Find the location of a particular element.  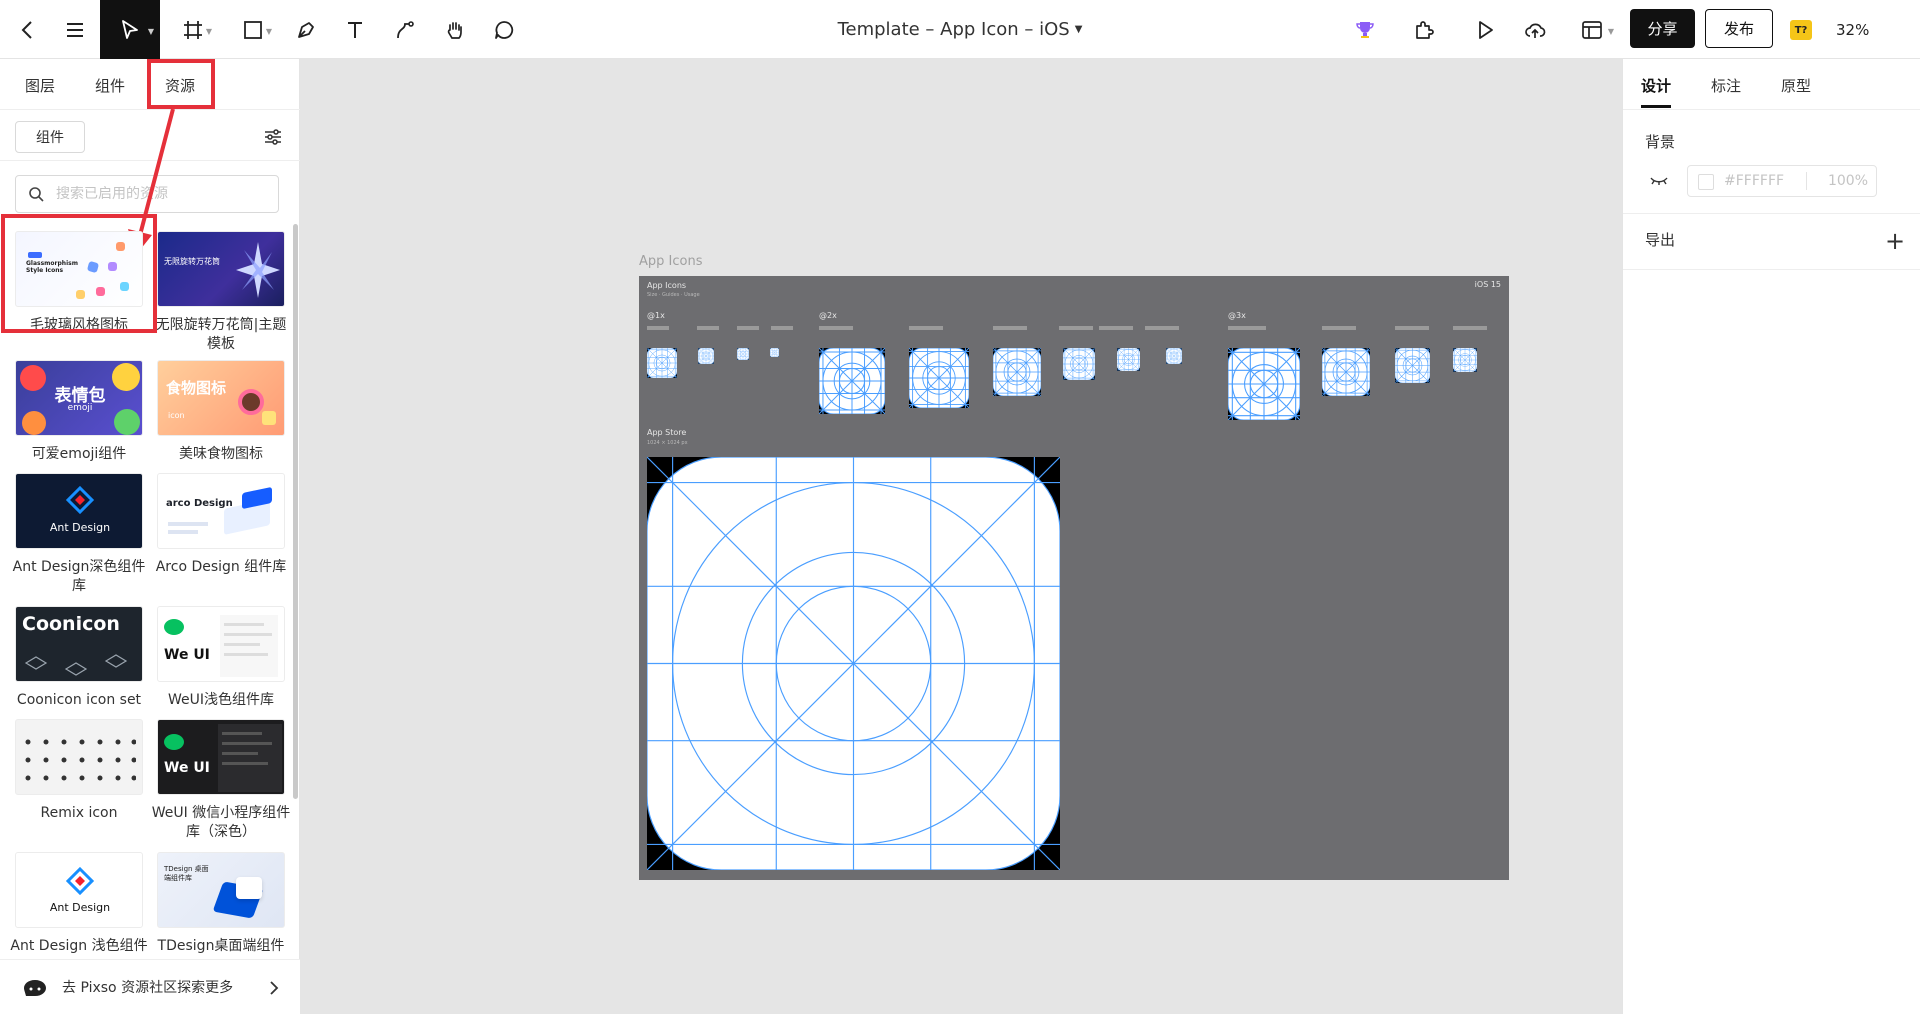

chevron-left-icon is located at coordinates (26, 29).